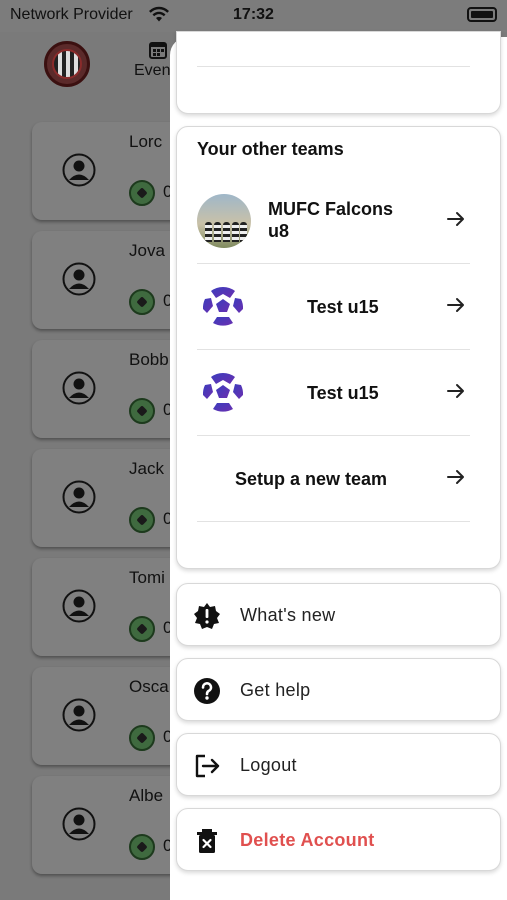 Image resolution: width=507 pixels, height=900 pixels. What do you see at coordinates (482, 14) in the screenshot?
I see `battery-icon` at bounding box center [482, 14].